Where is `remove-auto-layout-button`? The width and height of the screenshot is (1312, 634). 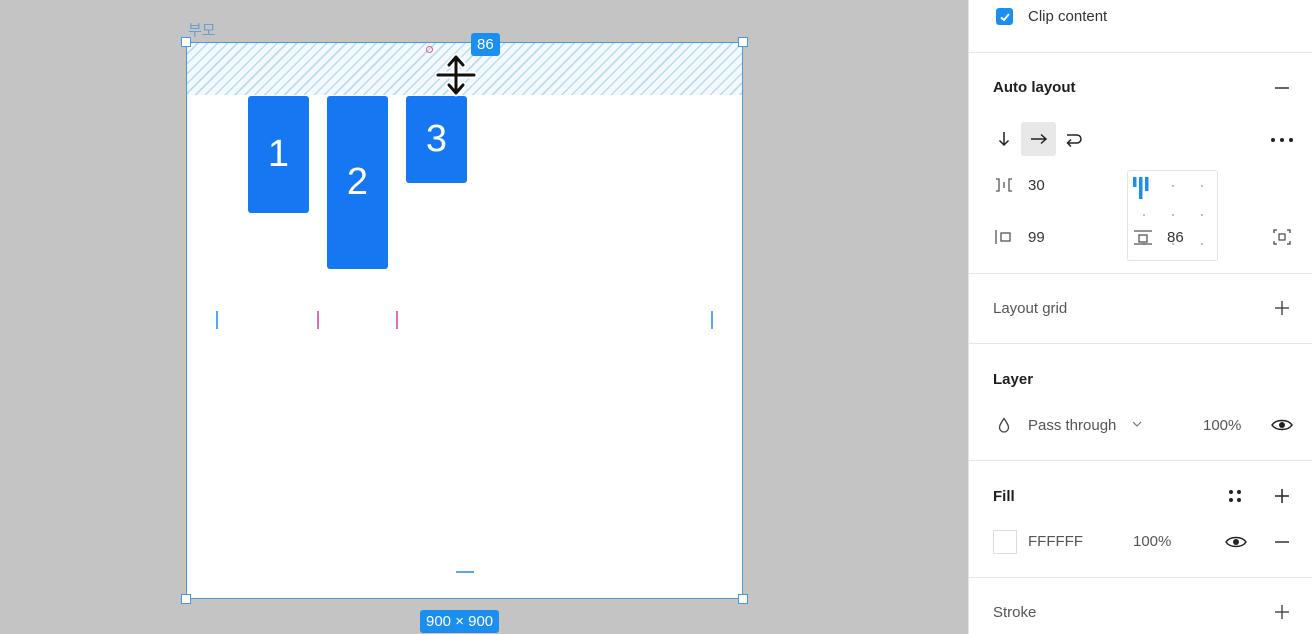
remove-auto-layout-button is located at coordinates (1282, 88).